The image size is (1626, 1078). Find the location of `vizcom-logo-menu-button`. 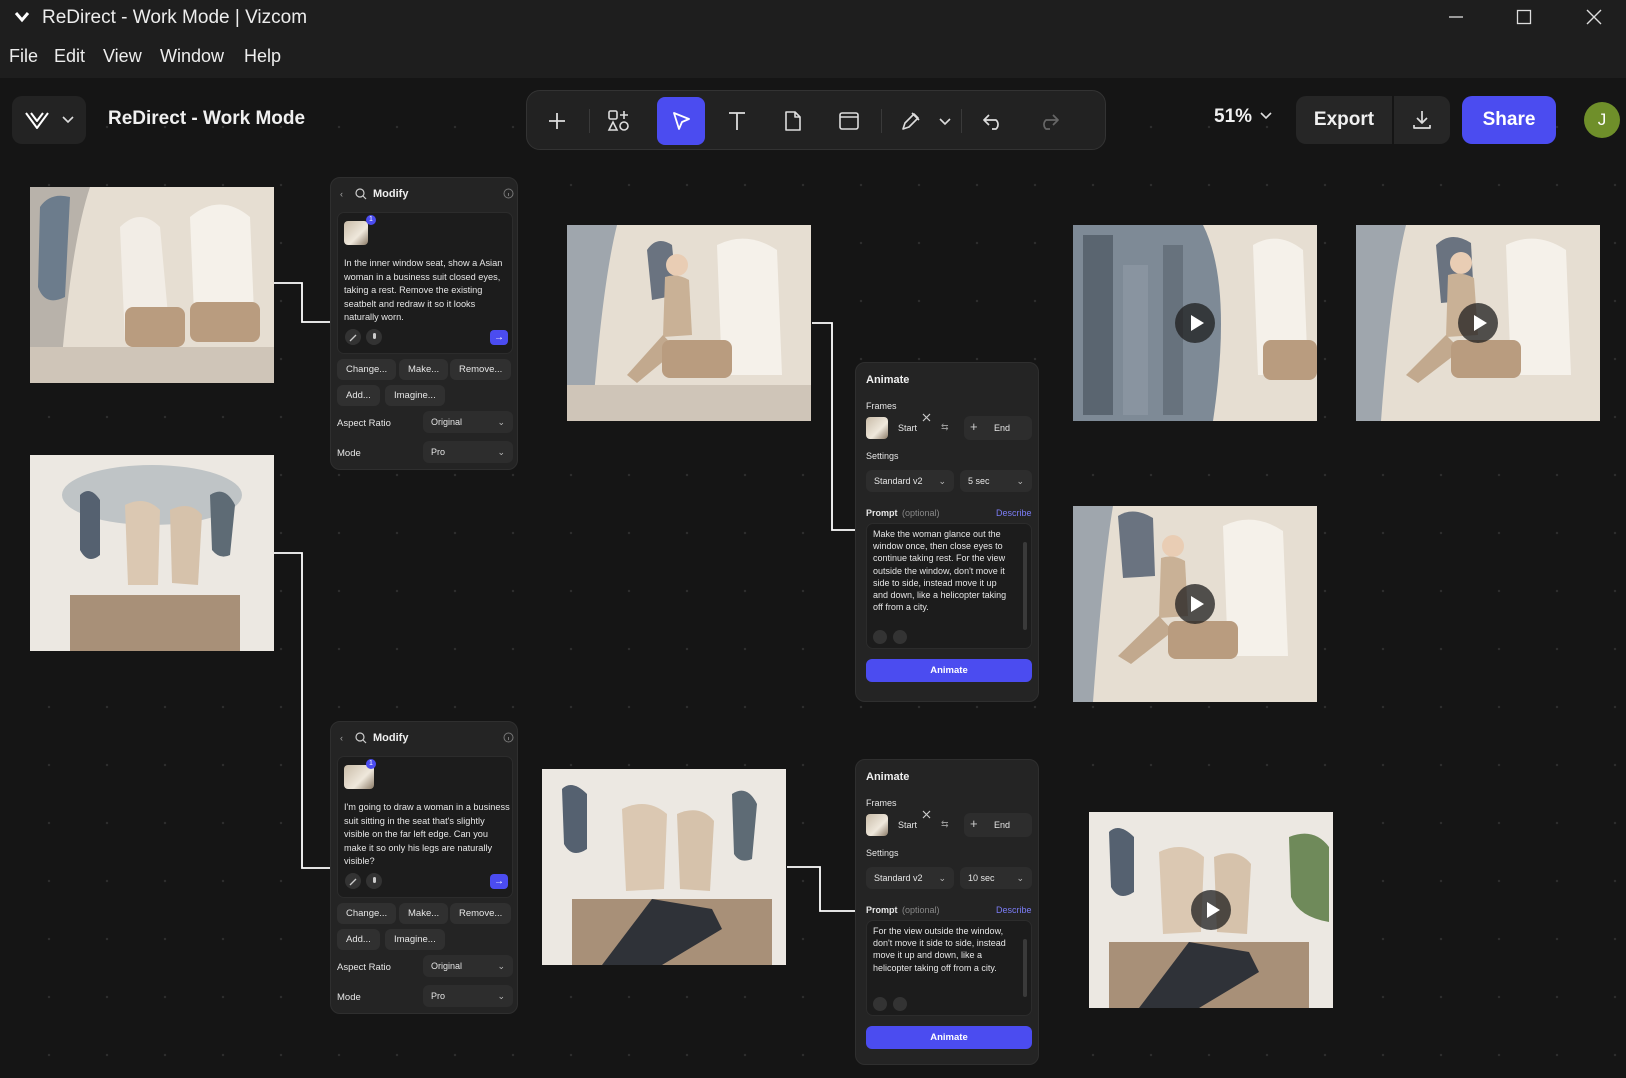

vizcom-logo-menu-button is located at coordinates (49, 120).